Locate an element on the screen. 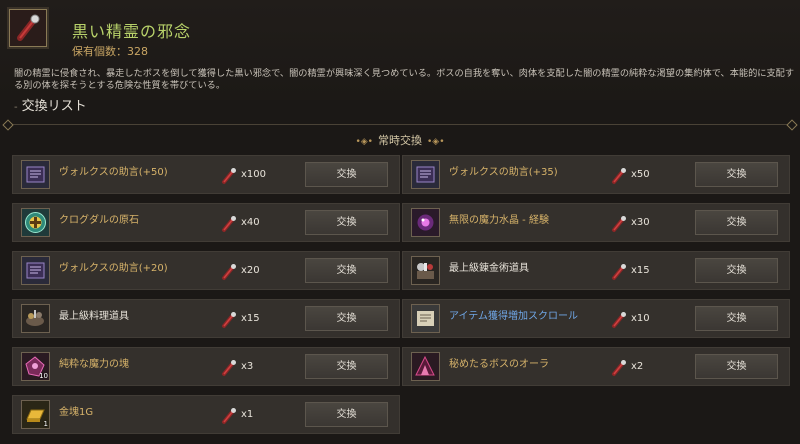 The height and width of the screenshot is (444, 800). exchange-item-row: クログダルの原石 x40 交換 is located at coordinates (206, 222).